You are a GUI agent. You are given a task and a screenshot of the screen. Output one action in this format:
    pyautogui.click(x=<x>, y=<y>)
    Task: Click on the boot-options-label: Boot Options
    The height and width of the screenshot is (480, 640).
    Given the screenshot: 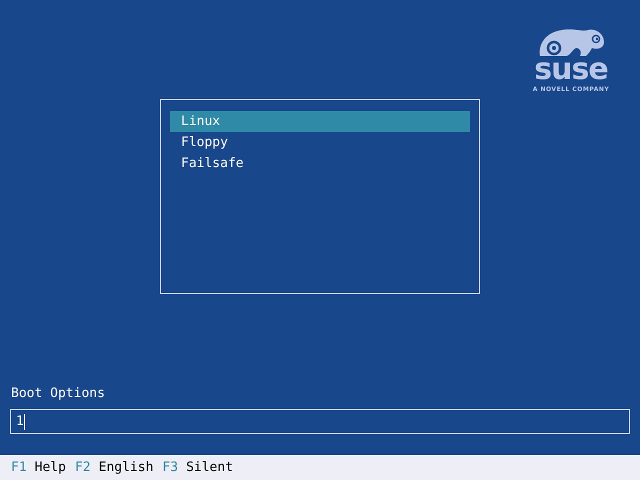 What is the action you would take?
    pyautogui.click(x=58, y=394)
    